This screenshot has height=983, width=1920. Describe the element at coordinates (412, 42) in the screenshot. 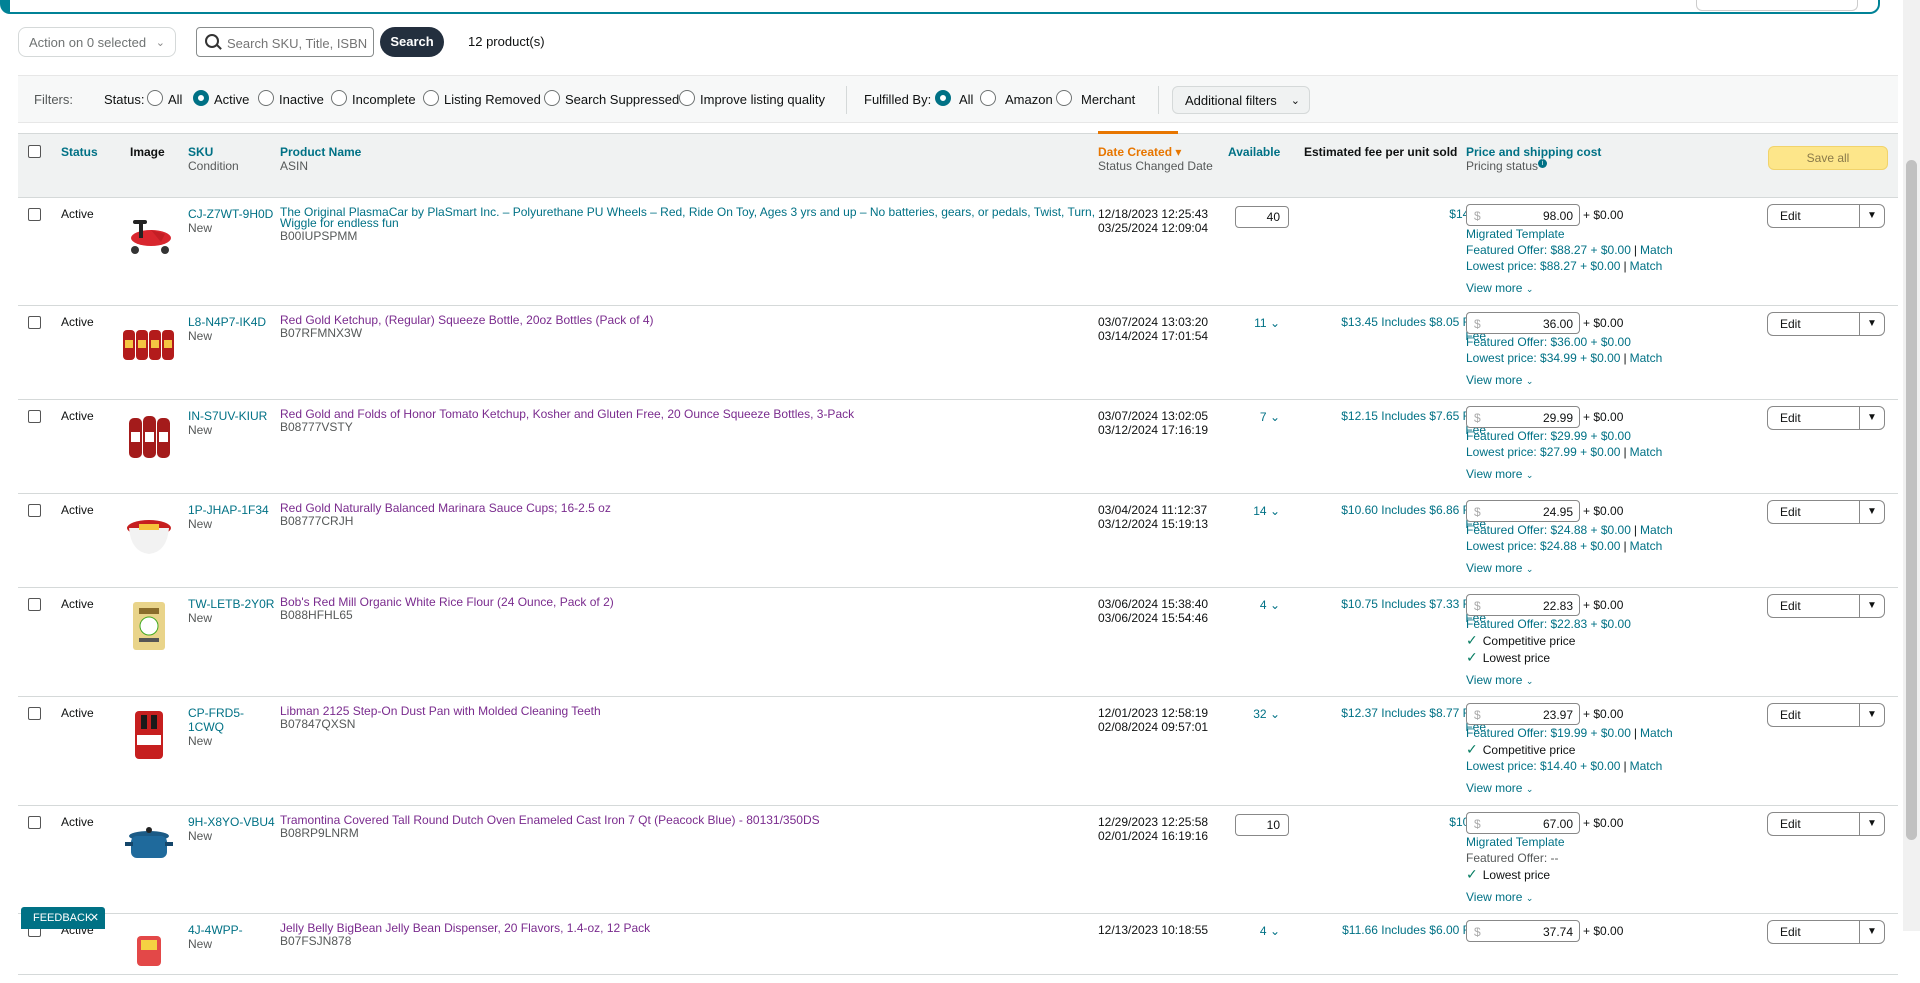

I see `search-button: Search` at that location.